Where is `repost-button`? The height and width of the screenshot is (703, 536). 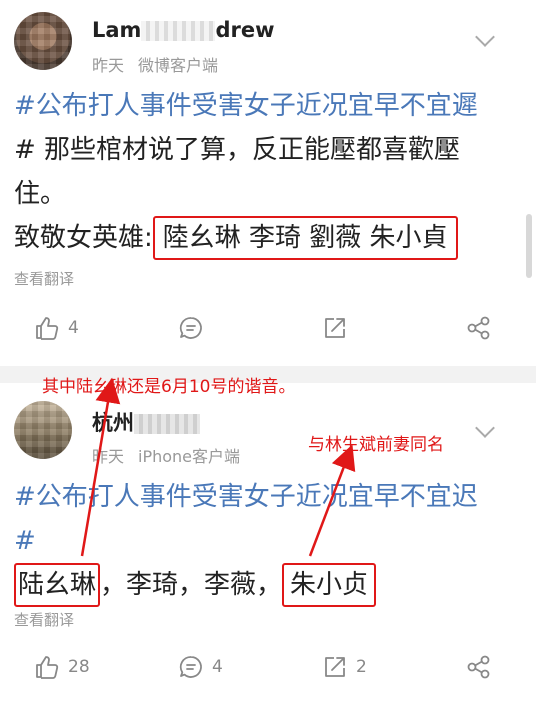 repost-button is located at coordinates (339, 328).